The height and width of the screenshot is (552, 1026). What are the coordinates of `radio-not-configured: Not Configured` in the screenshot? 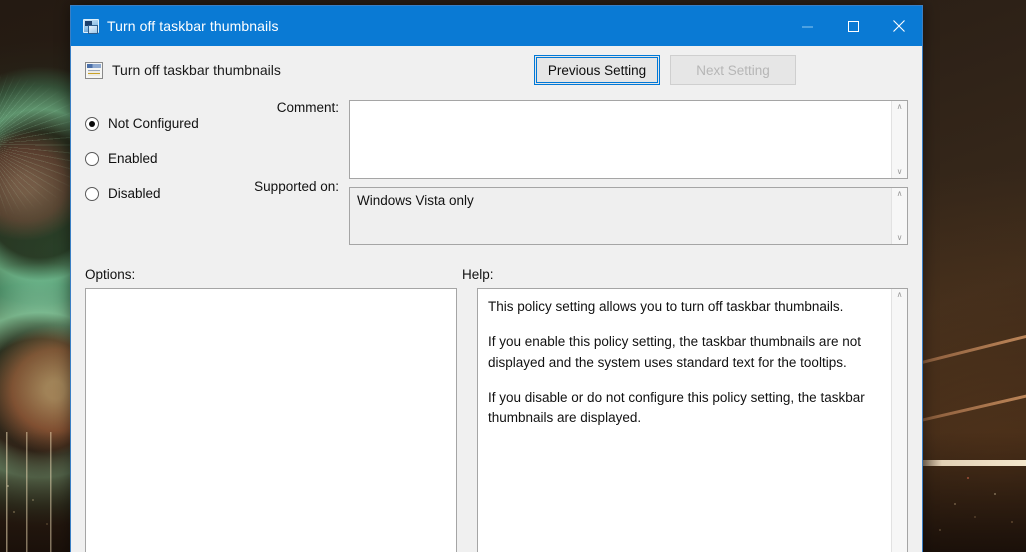 It's located at (161, 123).